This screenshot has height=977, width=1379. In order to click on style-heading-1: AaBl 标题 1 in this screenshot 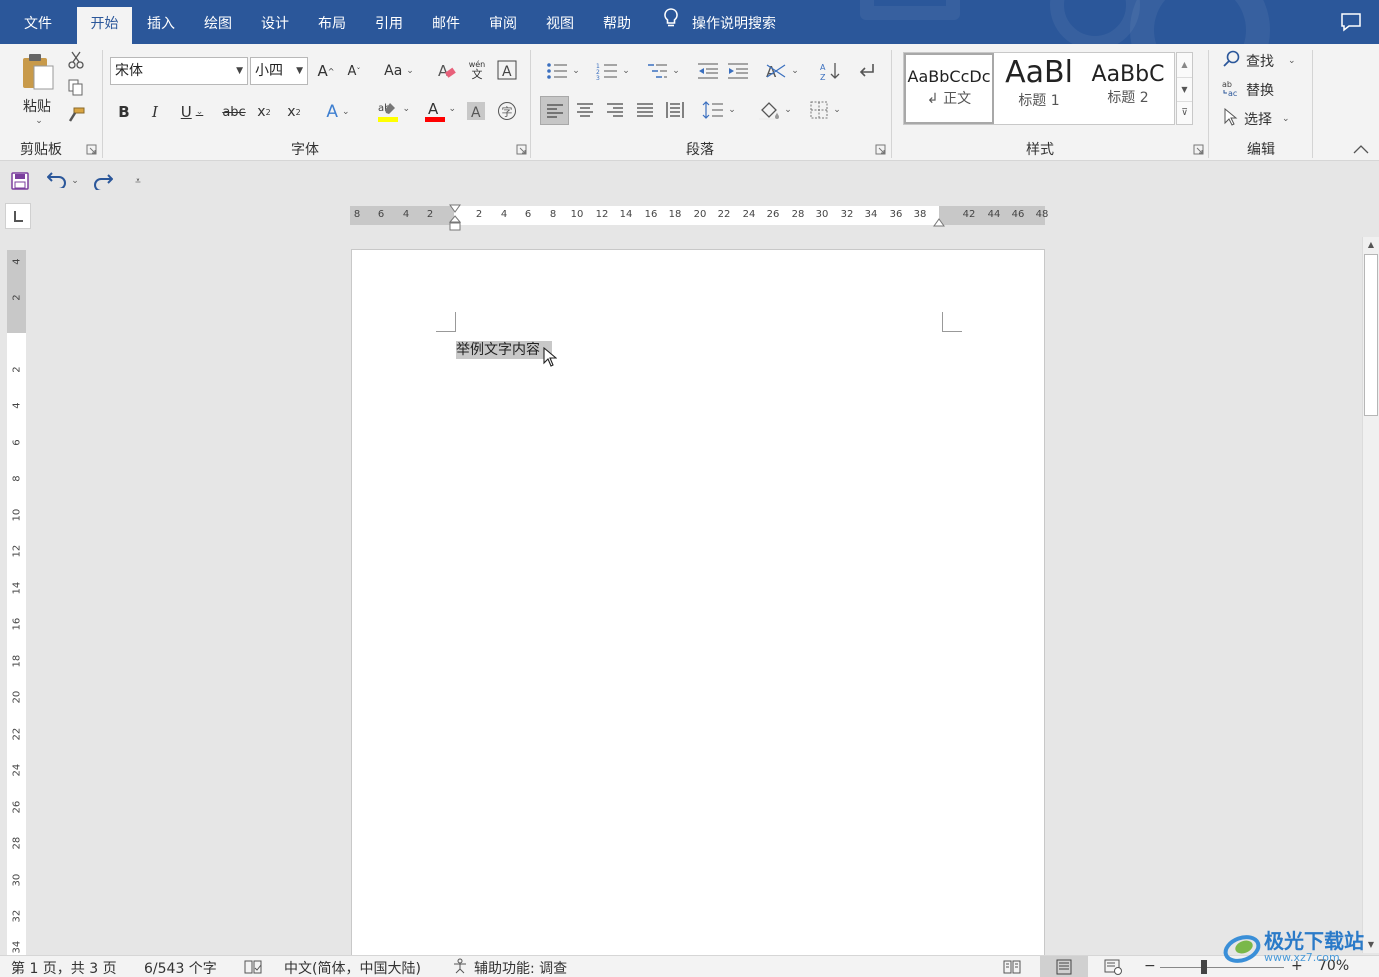, I will do `click(1039, 88)`.